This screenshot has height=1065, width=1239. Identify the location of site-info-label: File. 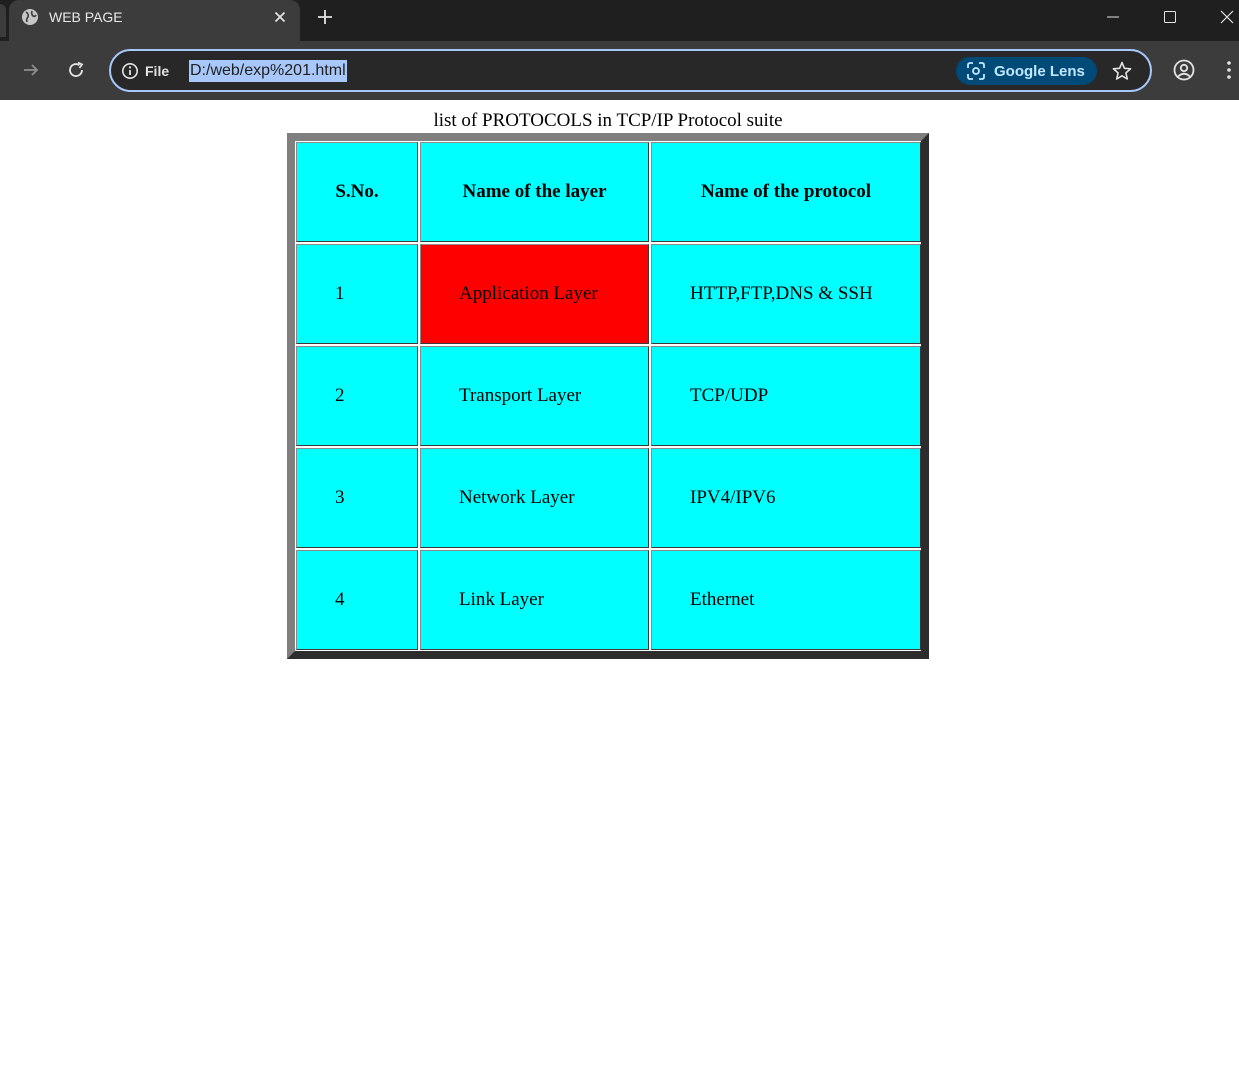
(157, 71).